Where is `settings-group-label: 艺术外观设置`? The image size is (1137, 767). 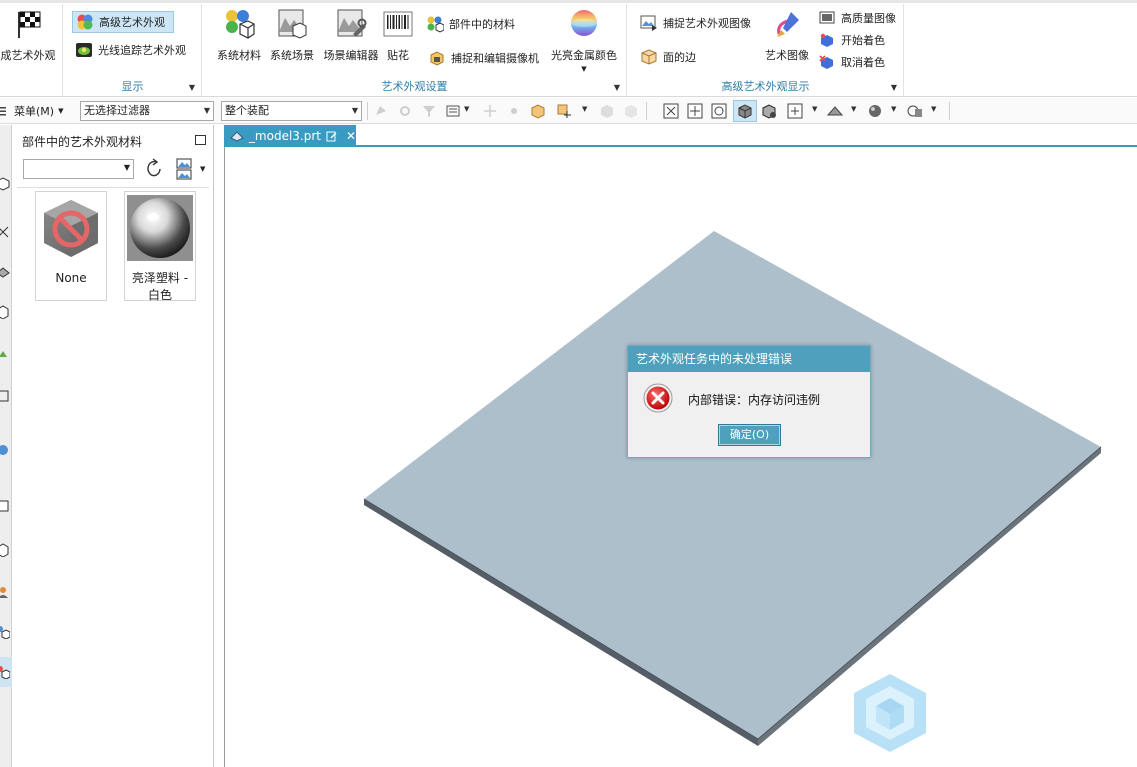 settings-group-label: 艺术外观设置 is located at coordinates (414, 86).